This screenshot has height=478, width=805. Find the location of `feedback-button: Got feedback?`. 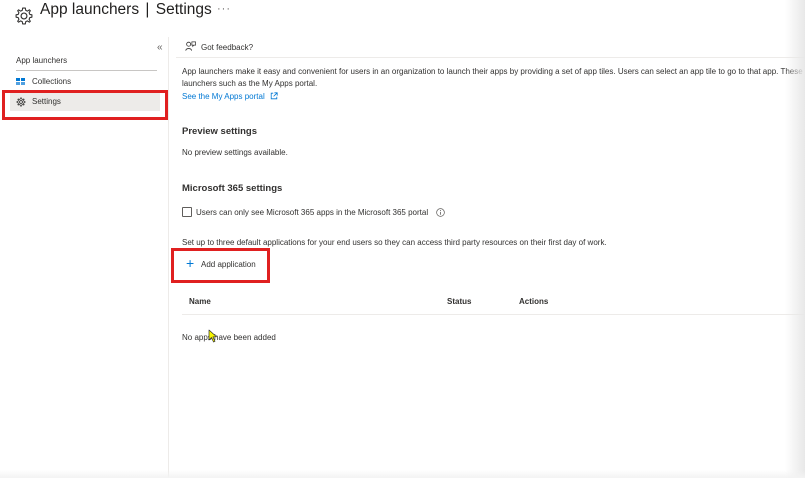

feedback-button: Got feedback? is located at coordinates (227, 47).